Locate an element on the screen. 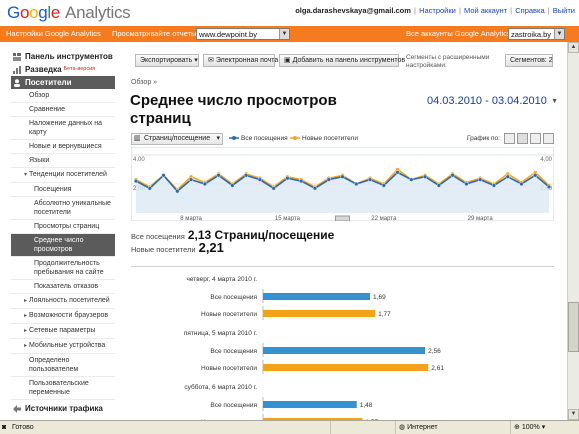  scroll-up-button: ▲ is located at coordinates (573, 47).